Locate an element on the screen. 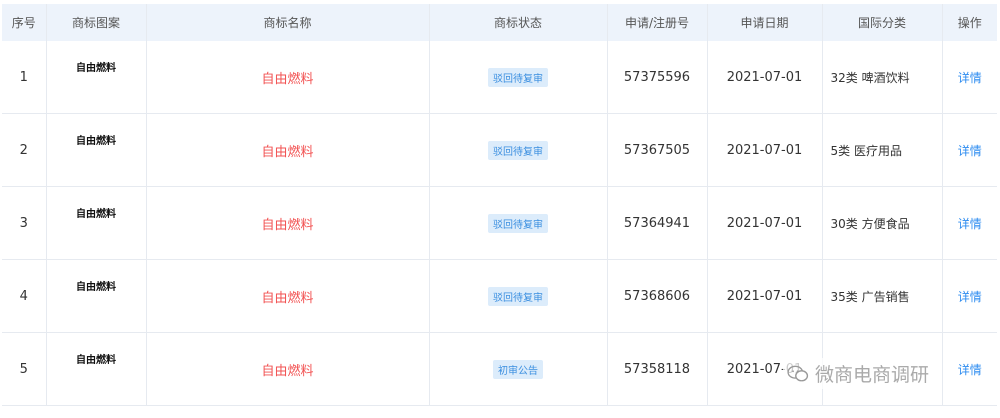 The width and height of the screenshot is (1000, 418). reg-number: 57367505 is located at coordinates (657, 150).